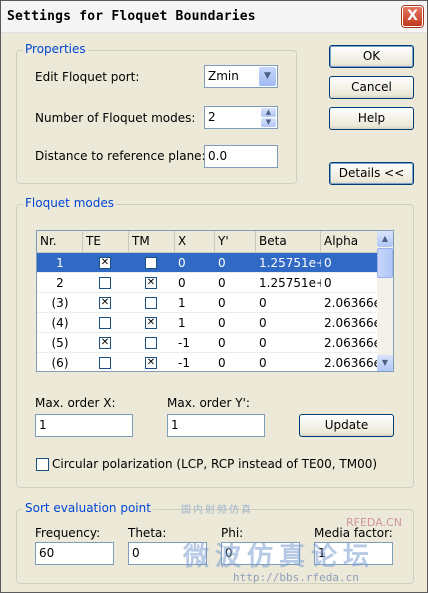  What do you see at coordinates (371, 56) in the screenshot?
I see `ok-button: OK` at bounding box center [371, 56].